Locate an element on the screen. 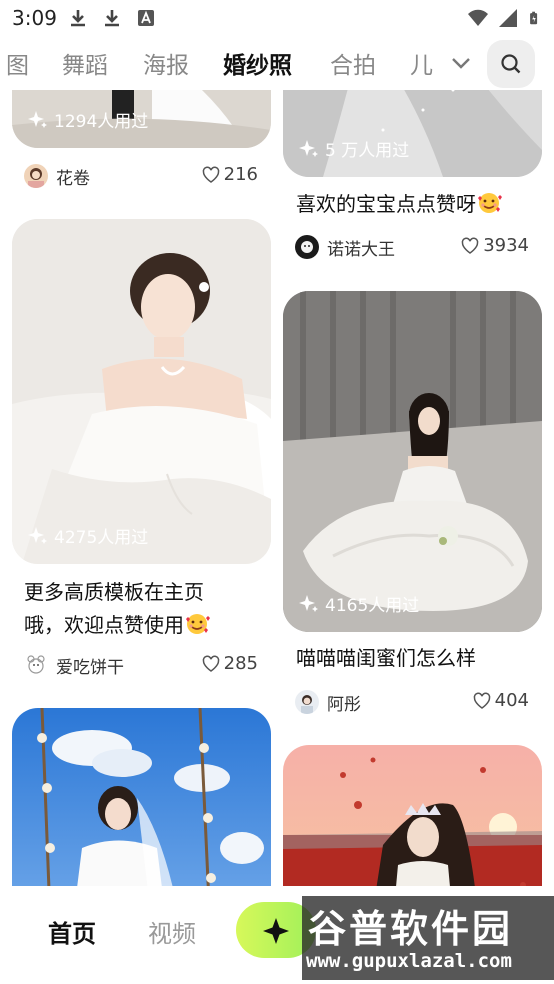 The image size is (554, 984). card-author: 花卷 is located at coordinates (57, 176).